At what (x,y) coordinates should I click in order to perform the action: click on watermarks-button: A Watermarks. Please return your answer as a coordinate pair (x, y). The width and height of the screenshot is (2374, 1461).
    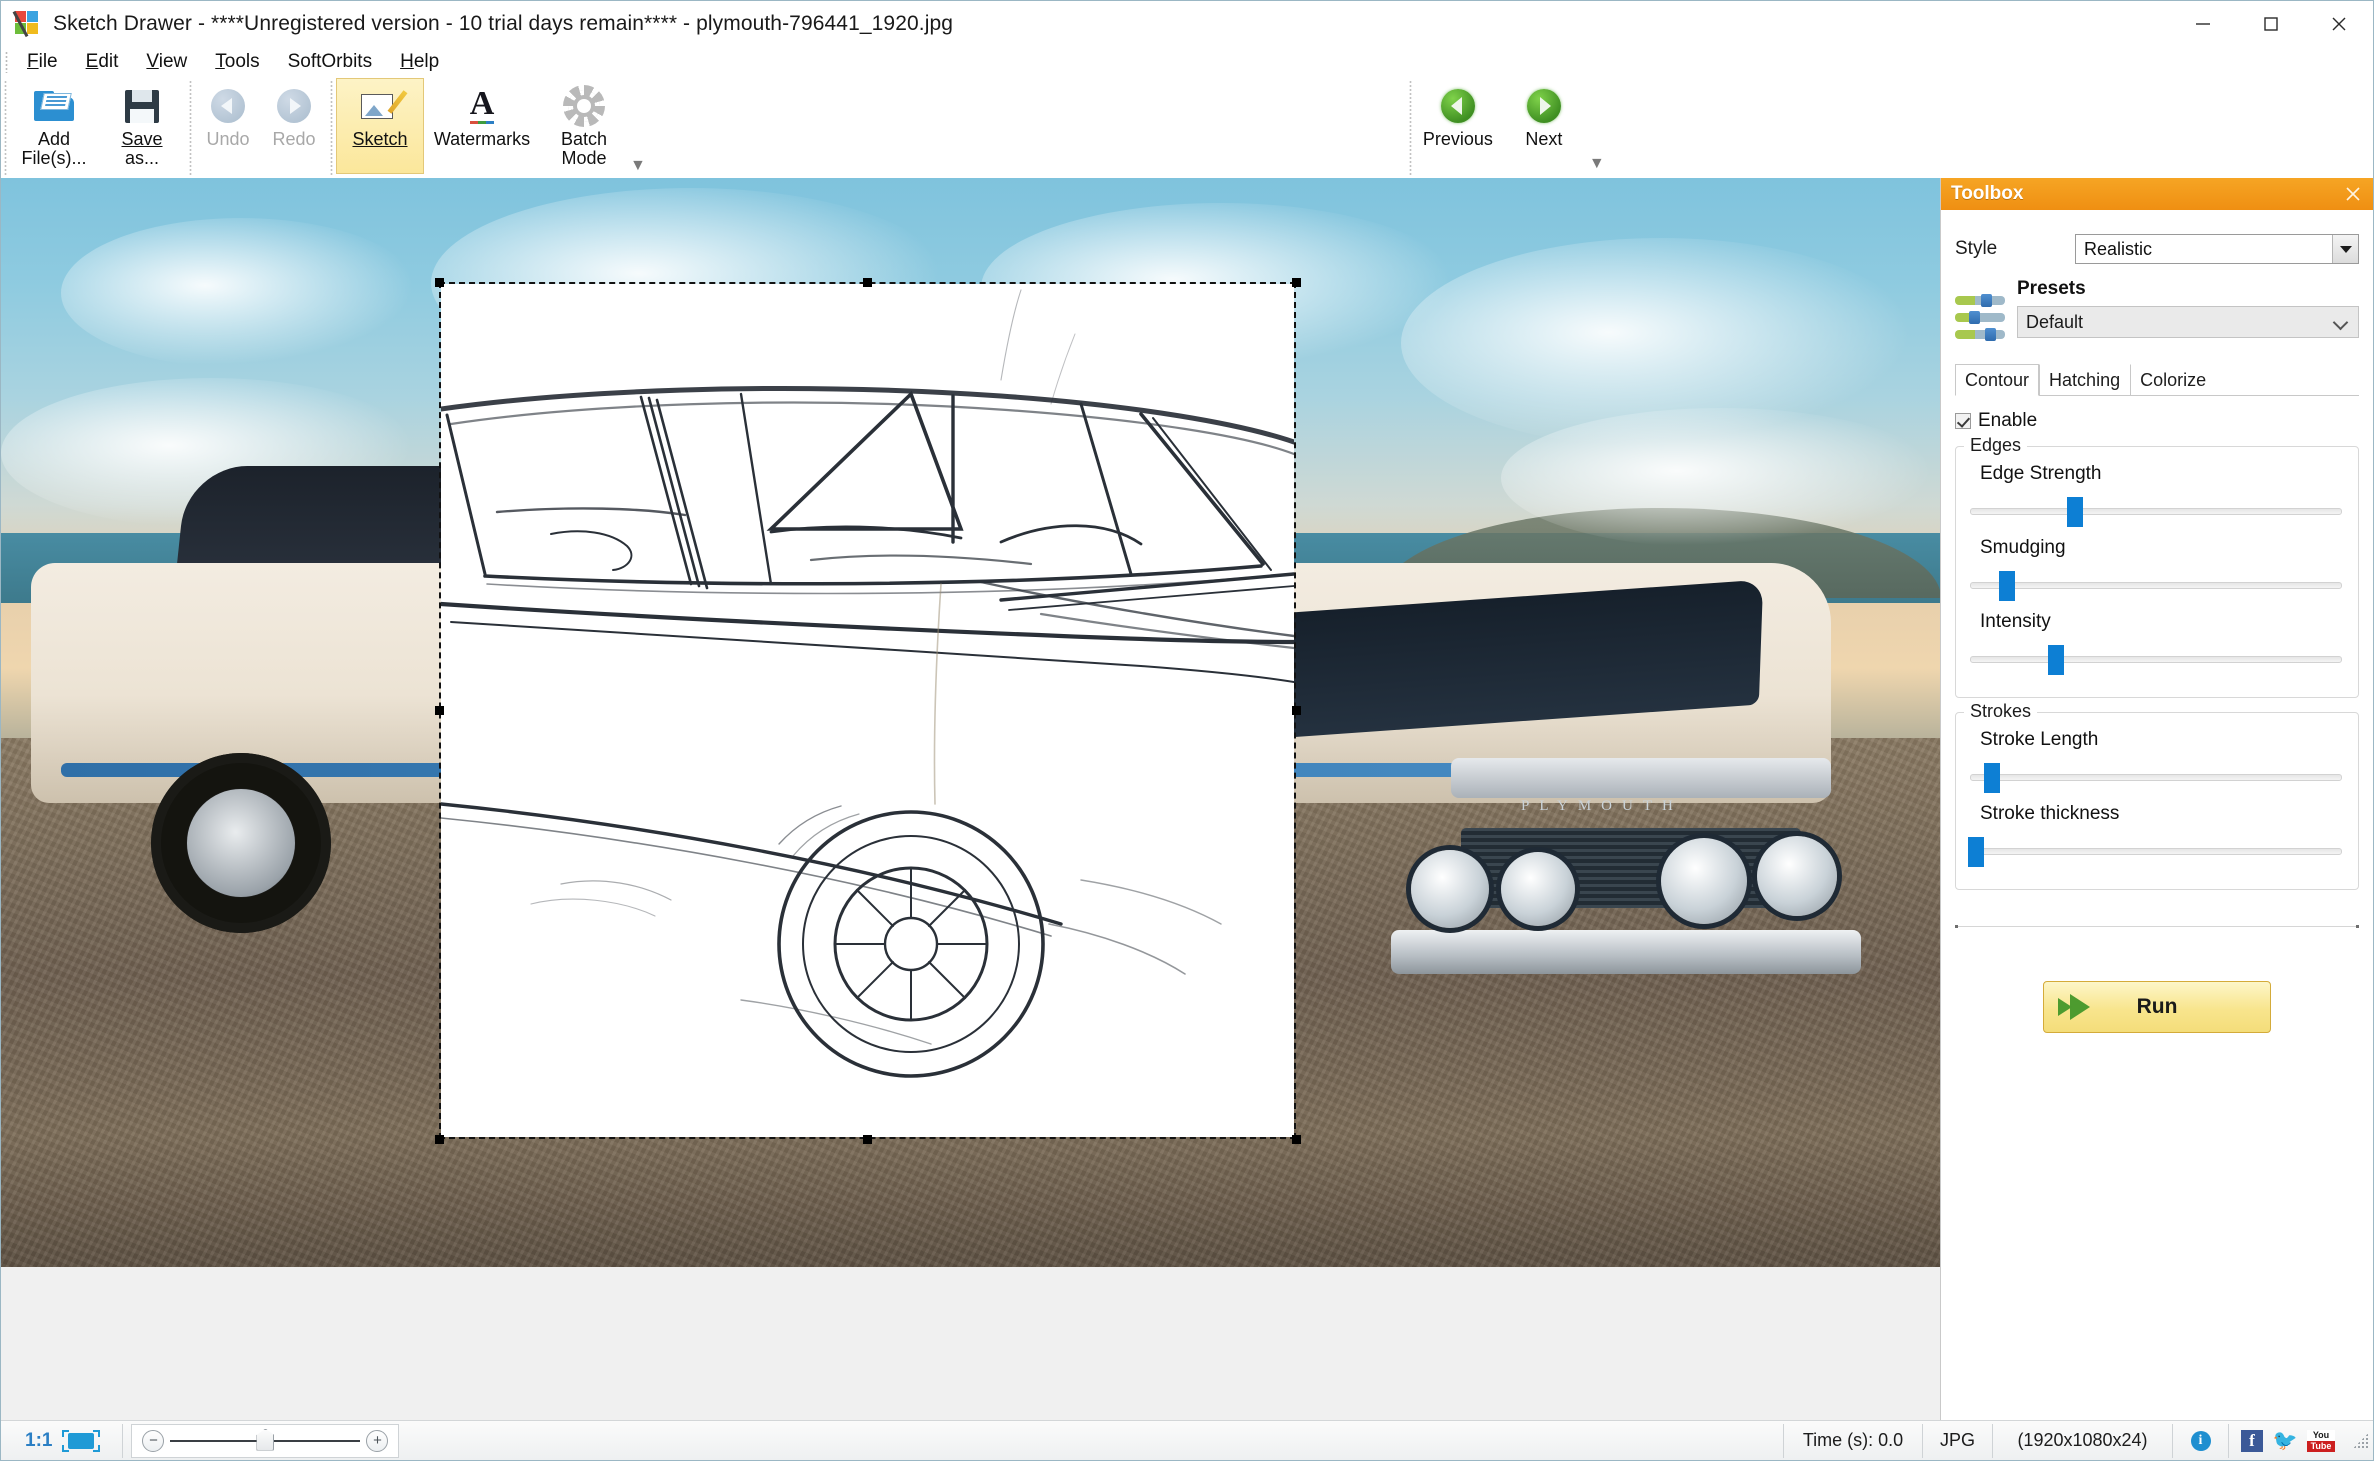
    Looking at the image, I should click on (482, 126).